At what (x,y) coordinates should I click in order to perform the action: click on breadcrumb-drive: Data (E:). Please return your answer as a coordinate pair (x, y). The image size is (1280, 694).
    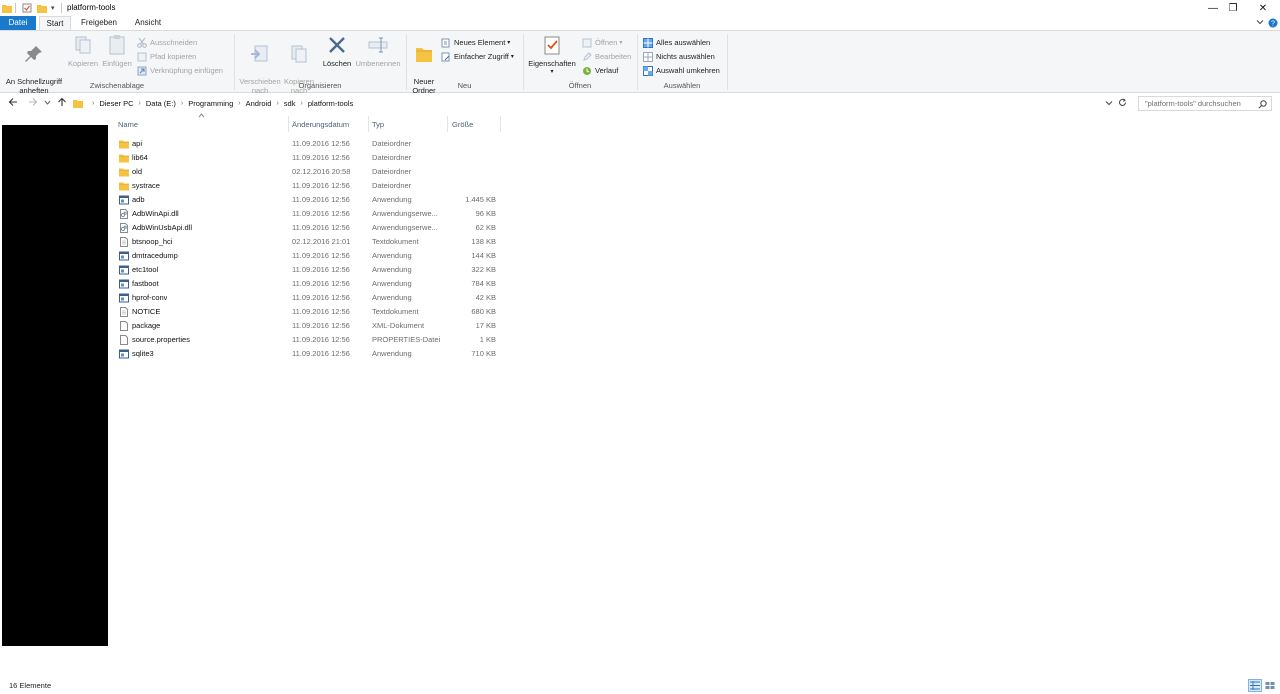
    Looking at the image, I should click on (161, 103).